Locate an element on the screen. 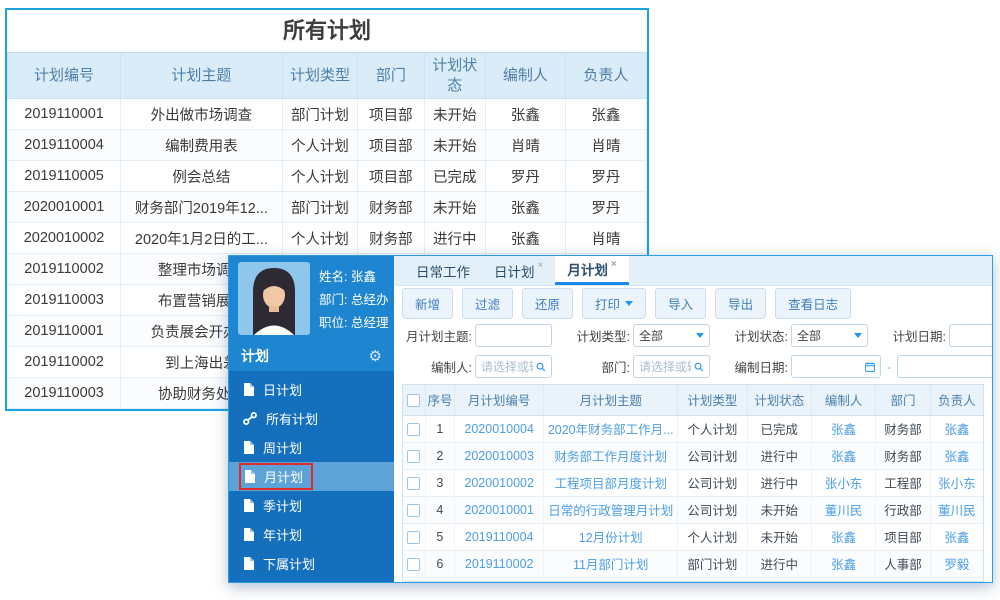 The image size is (1000, 600). plan-subject-link: 12月份计划 is located at coordinates (611, 537).